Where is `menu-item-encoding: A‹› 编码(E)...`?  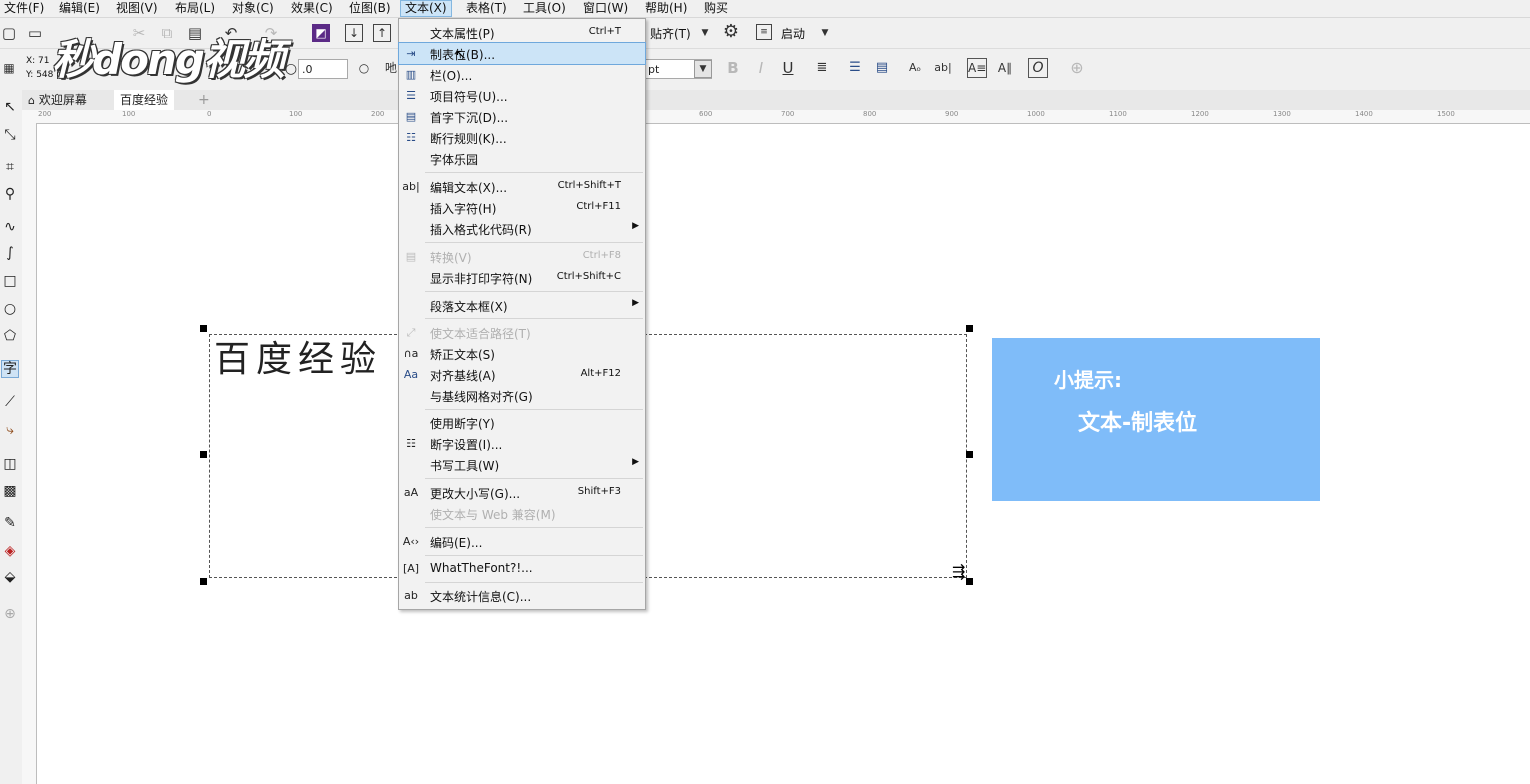
menu-item-encoding: A‹› 编码(E)... is located at coordinates (522, 541).